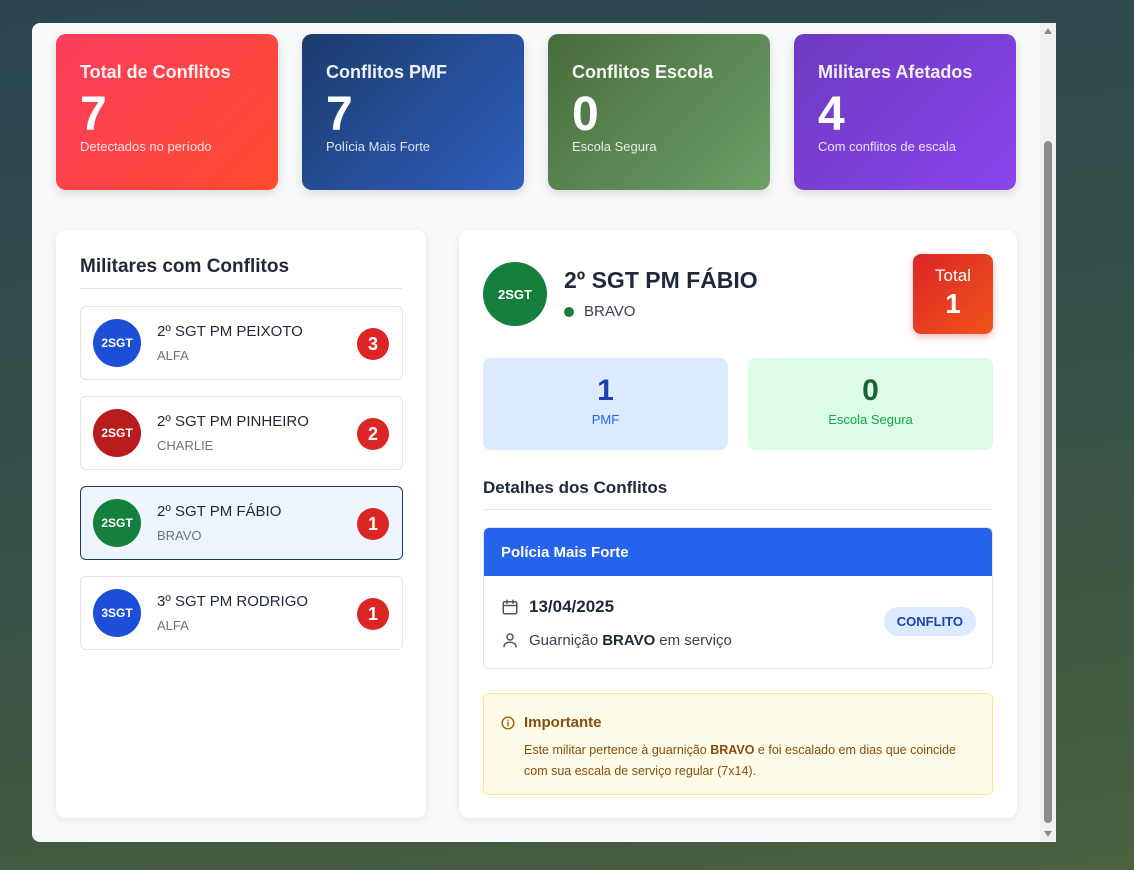 The image size is (1134, 870). What do you see at coordinates (155, 72) in the screenshot?
I see `stat-title: Total de Conflitos` at bounding box center [155, 72].